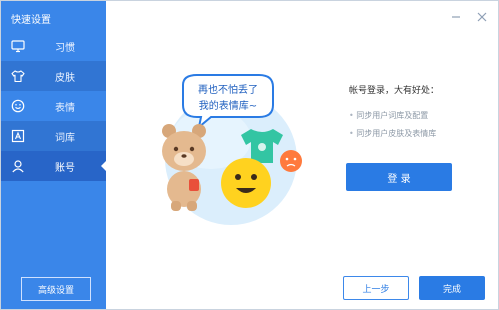  I want to click on sidebar-item-skin: 皮肤, so click(53, 76).